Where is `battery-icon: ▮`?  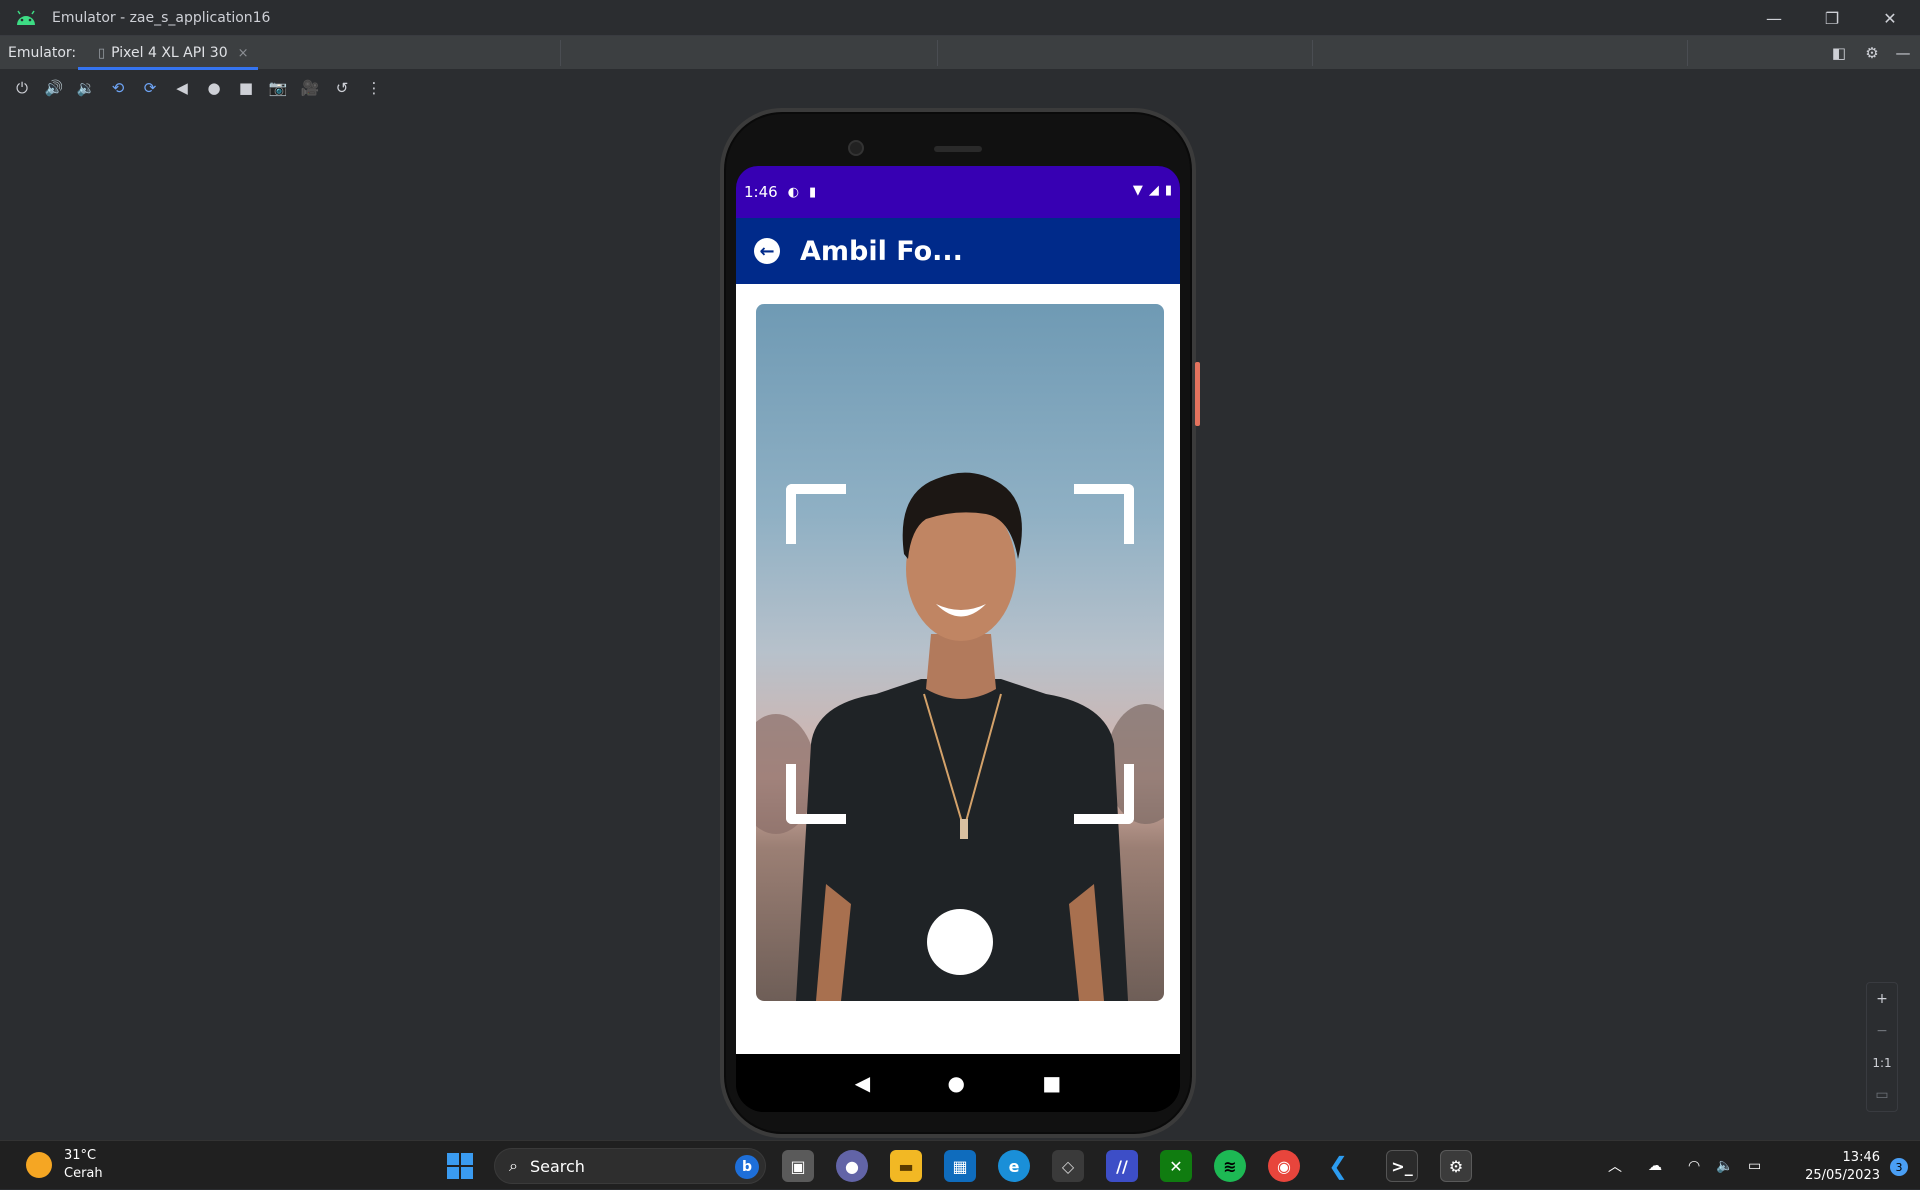
battery-icon: ▮ is located at coordinates (1168, 190).